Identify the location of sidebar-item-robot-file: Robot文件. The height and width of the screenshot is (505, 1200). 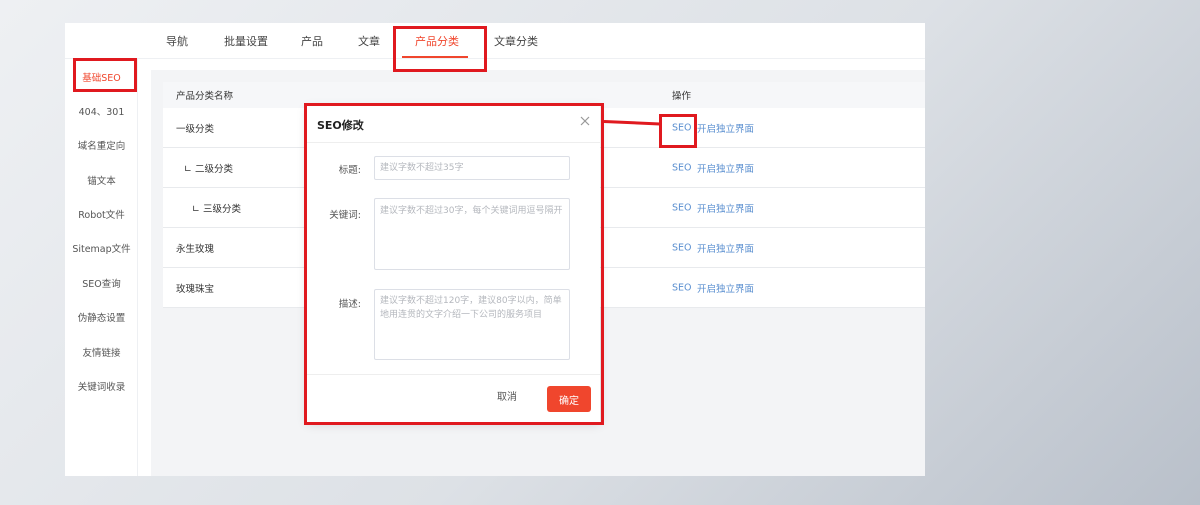
(101, 214).